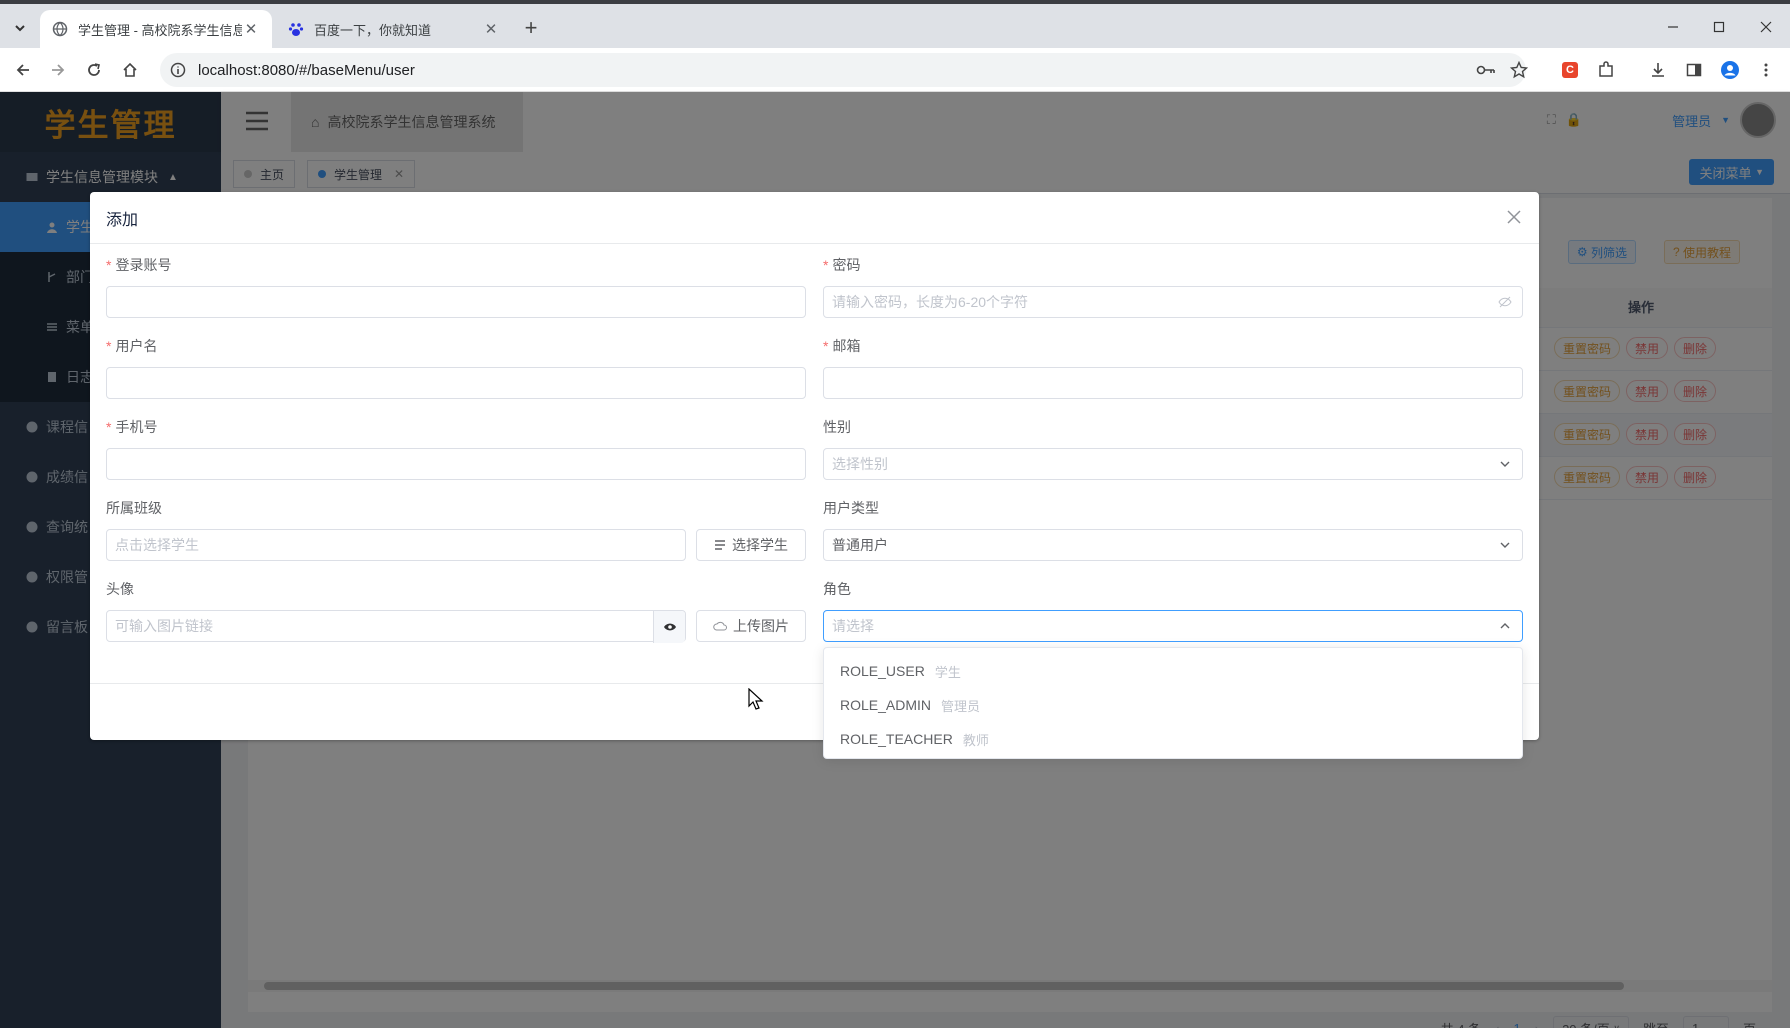 This screenshot has height=1028, width=1790. I want to click on phone-label: 手机号, so click(136, 427).